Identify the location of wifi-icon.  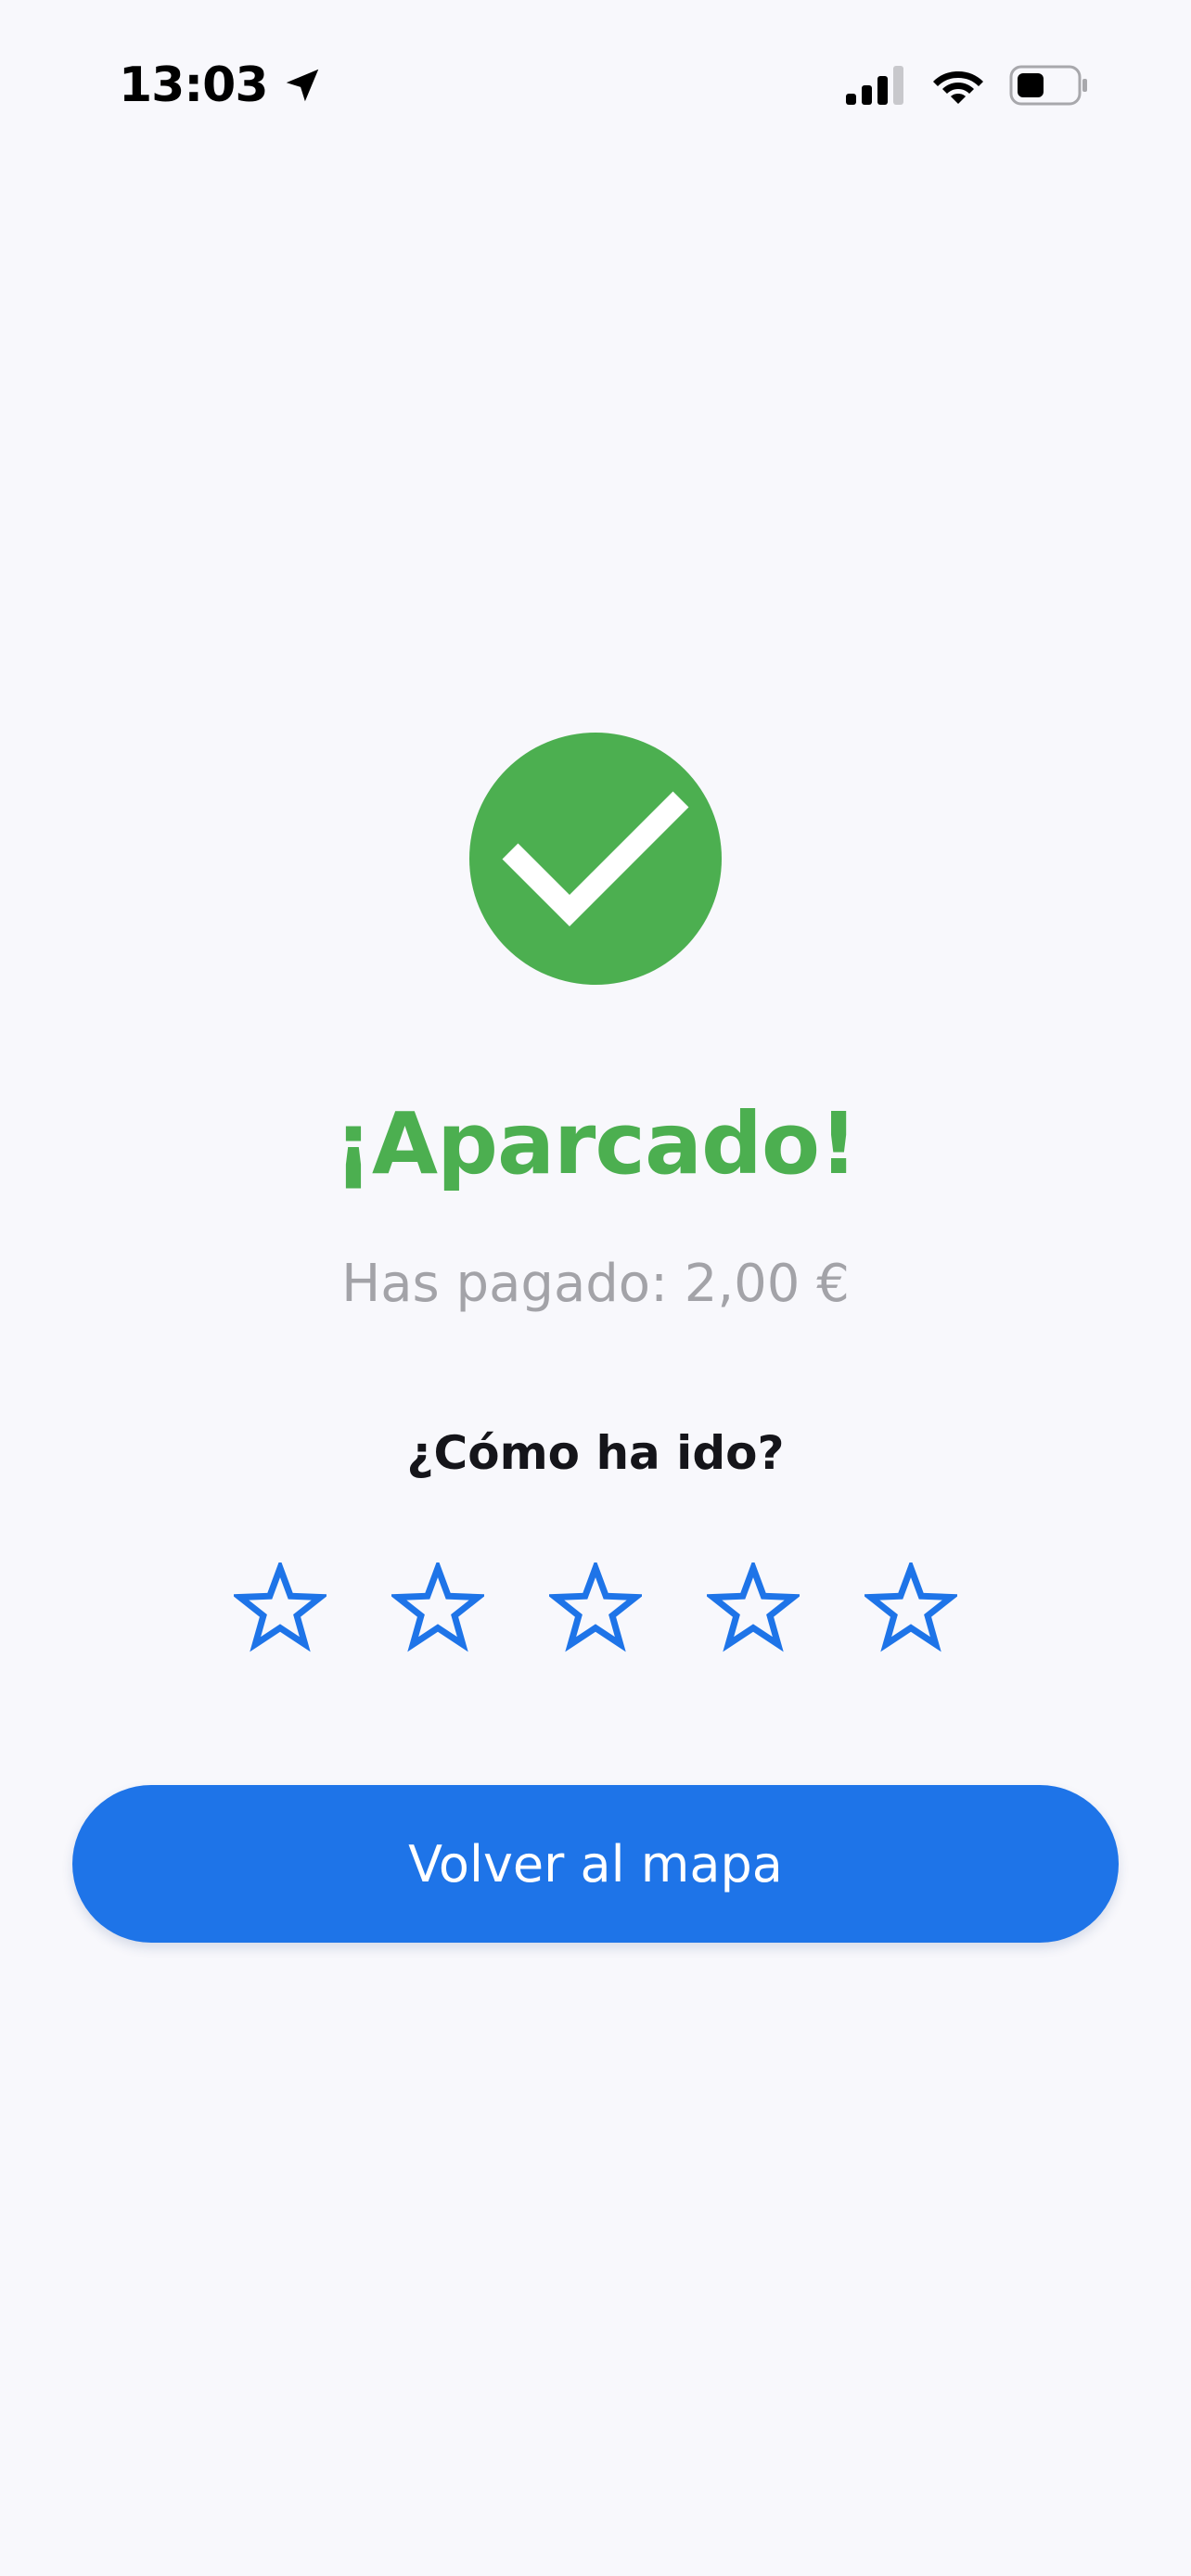
(958, 87).